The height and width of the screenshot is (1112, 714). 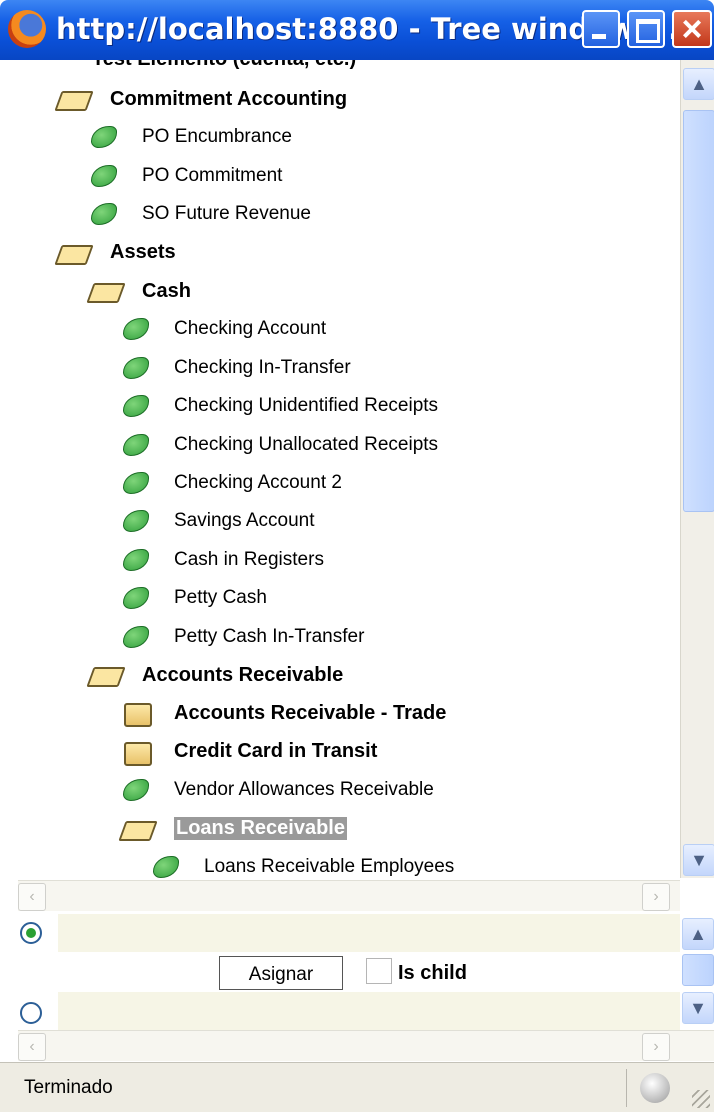 I want to click on scroll-thumb, so click(x=698, y=311).